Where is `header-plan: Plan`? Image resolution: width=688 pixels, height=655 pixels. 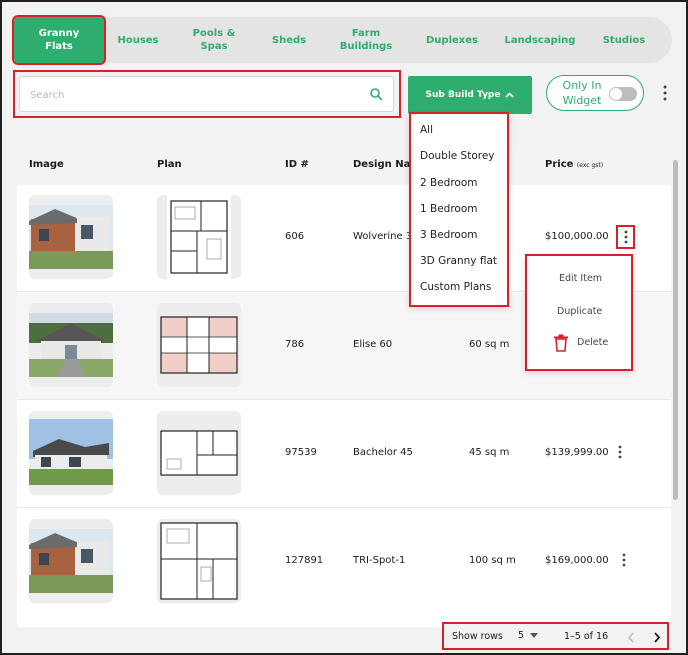
header-plan: Plan is located at coordinates (169, 164).